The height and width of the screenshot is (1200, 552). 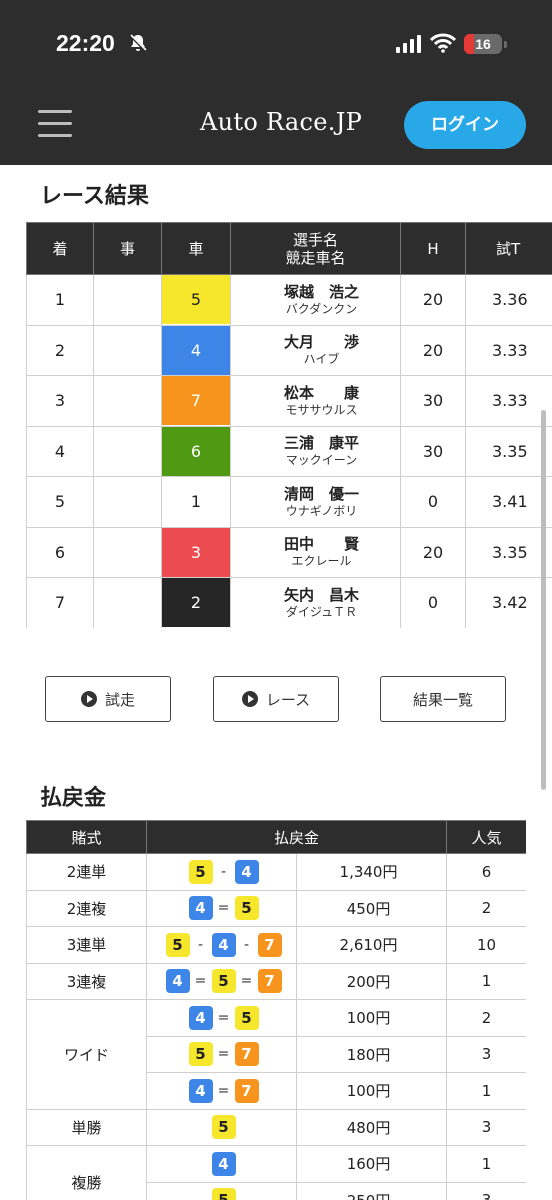 I want to click on rider-name: 大月 渉, so click(x=321, y=342).